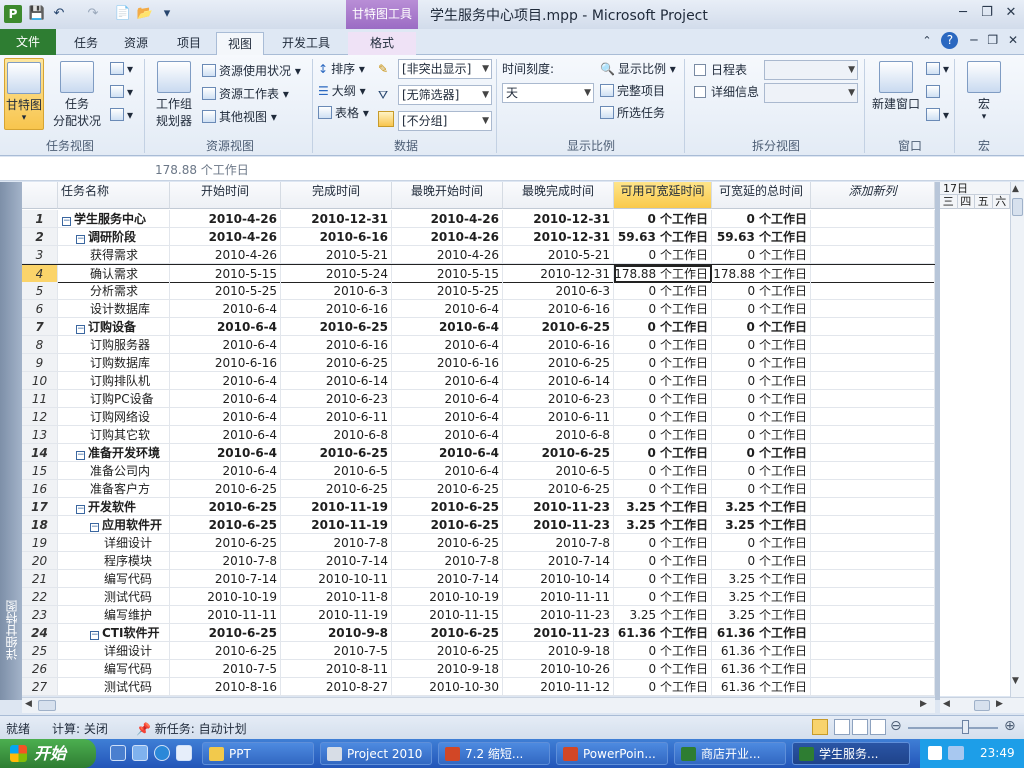 The width and height of the screenshot is (1024, 768). Describe the element at coordinates (447, 274) in the screenshot. I see `late-start-cell: 2010-5-15` at that location.